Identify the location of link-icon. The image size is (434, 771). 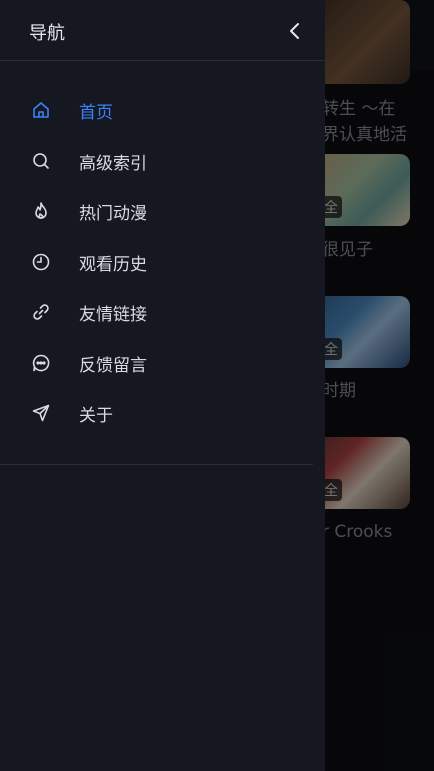
(41, 312).